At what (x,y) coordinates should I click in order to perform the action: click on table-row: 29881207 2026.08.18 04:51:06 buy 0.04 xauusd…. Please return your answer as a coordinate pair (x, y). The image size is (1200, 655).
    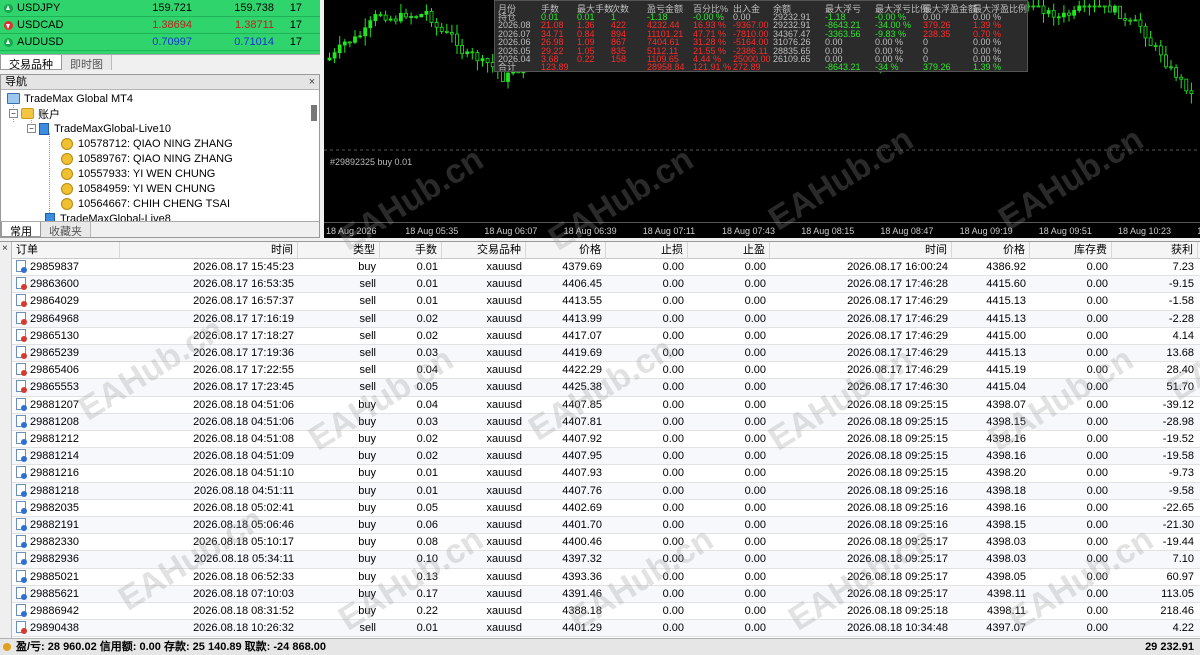
    Looking at the image, I should click on (606, 405).